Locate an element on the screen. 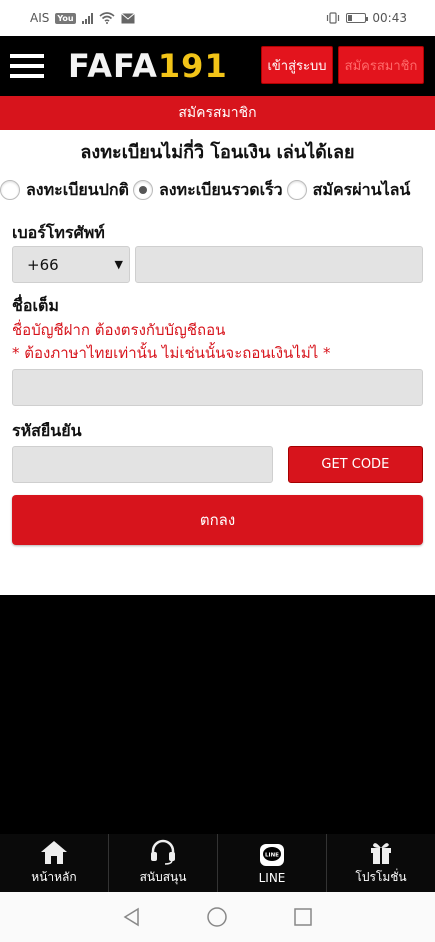 The image size is (435, 942). phone-input is located at coordinates (279, 264).